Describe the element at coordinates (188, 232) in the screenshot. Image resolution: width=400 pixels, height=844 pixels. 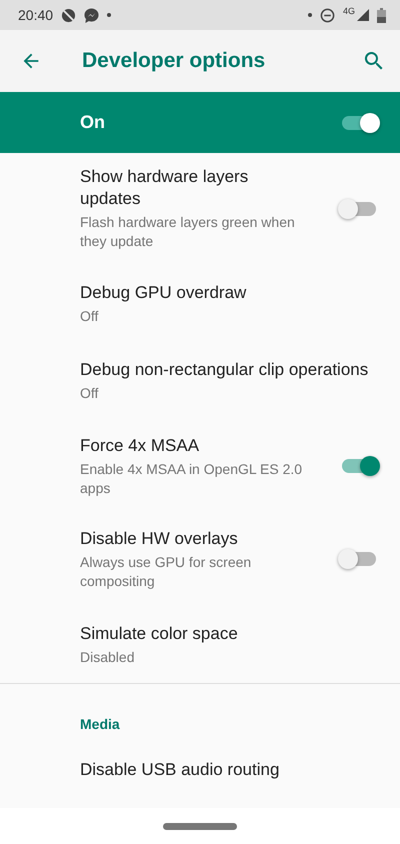
I see `setting-summary: Flash hardware layers green when they update` at that location.